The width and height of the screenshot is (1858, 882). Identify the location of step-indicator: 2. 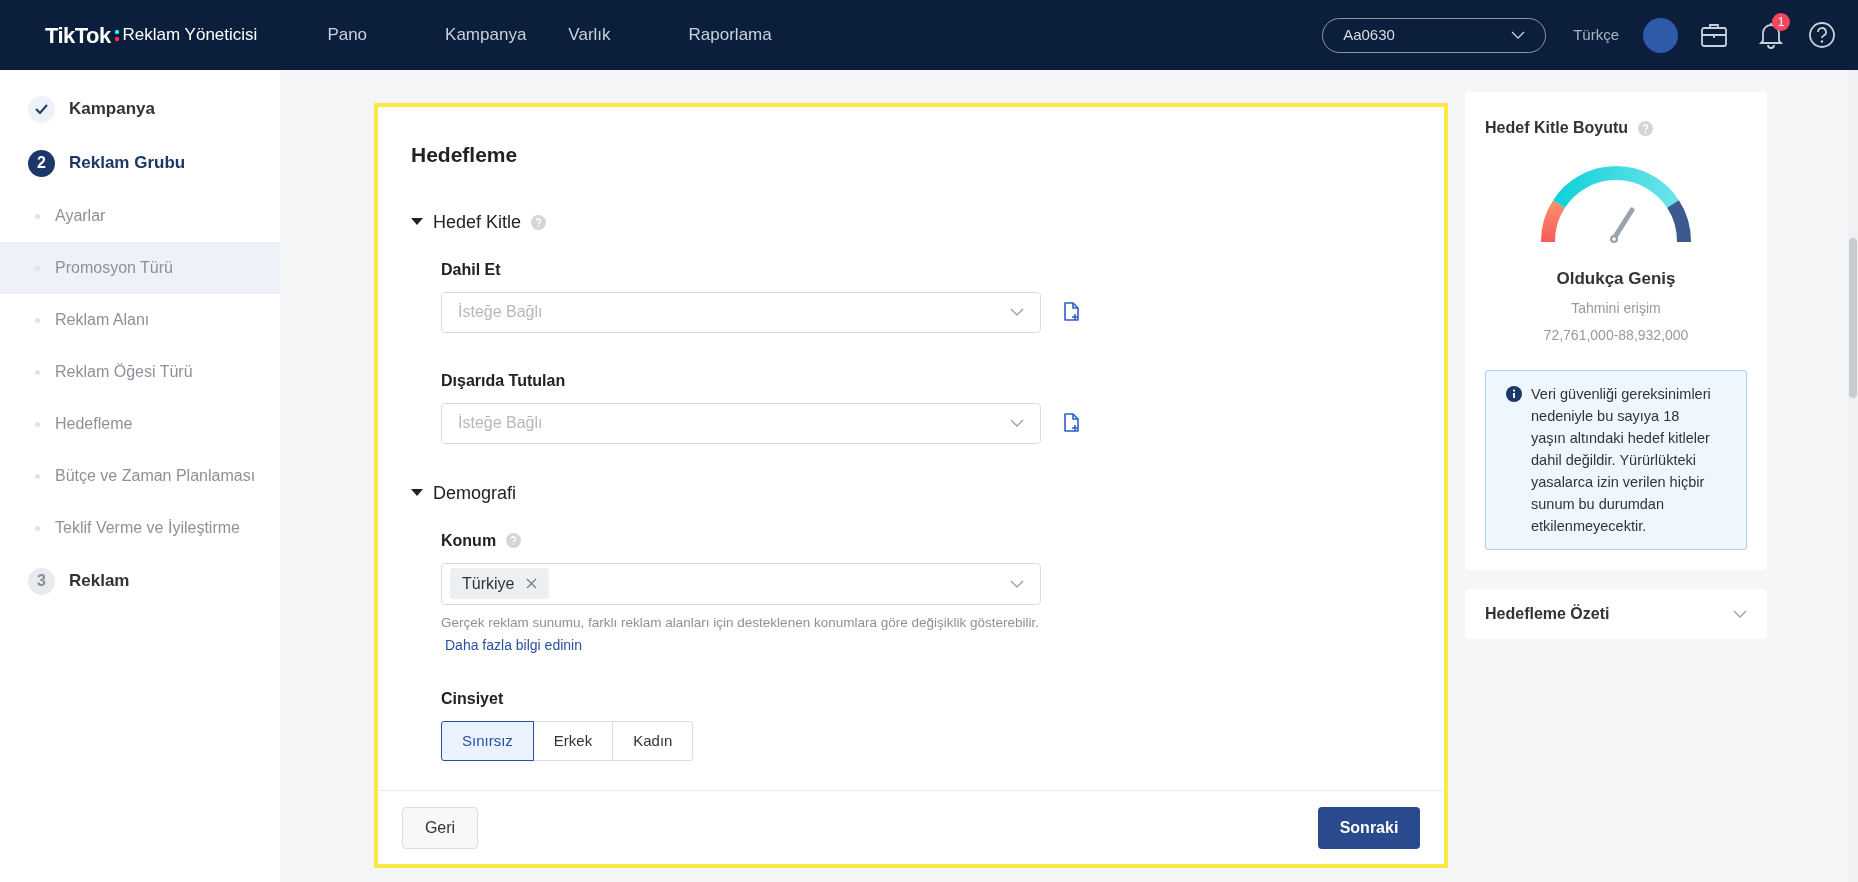
(41, 163).